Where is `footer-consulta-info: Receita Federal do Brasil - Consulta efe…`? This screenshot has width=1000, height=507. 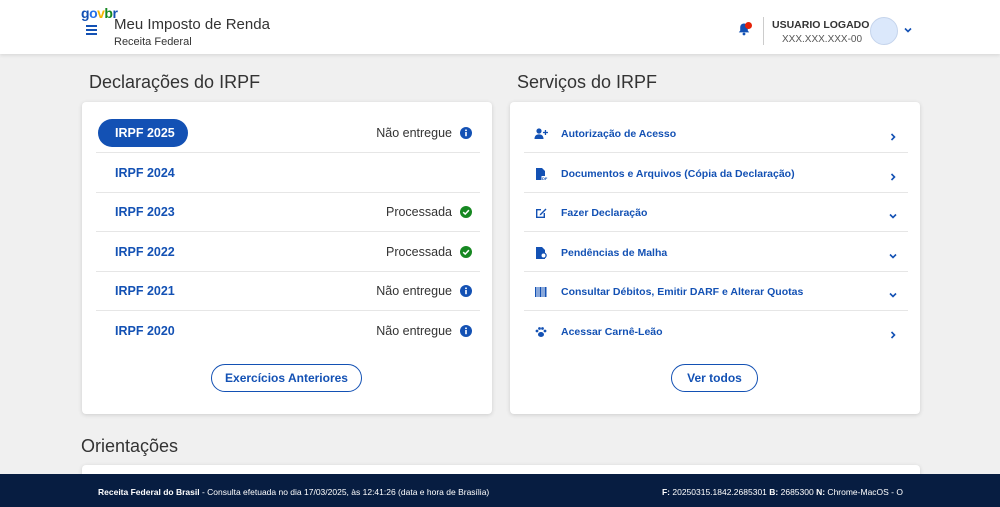
footer-consulta-info: Receita Federal do Brasil - Consulta efe… is located at coordinates (293, 492).